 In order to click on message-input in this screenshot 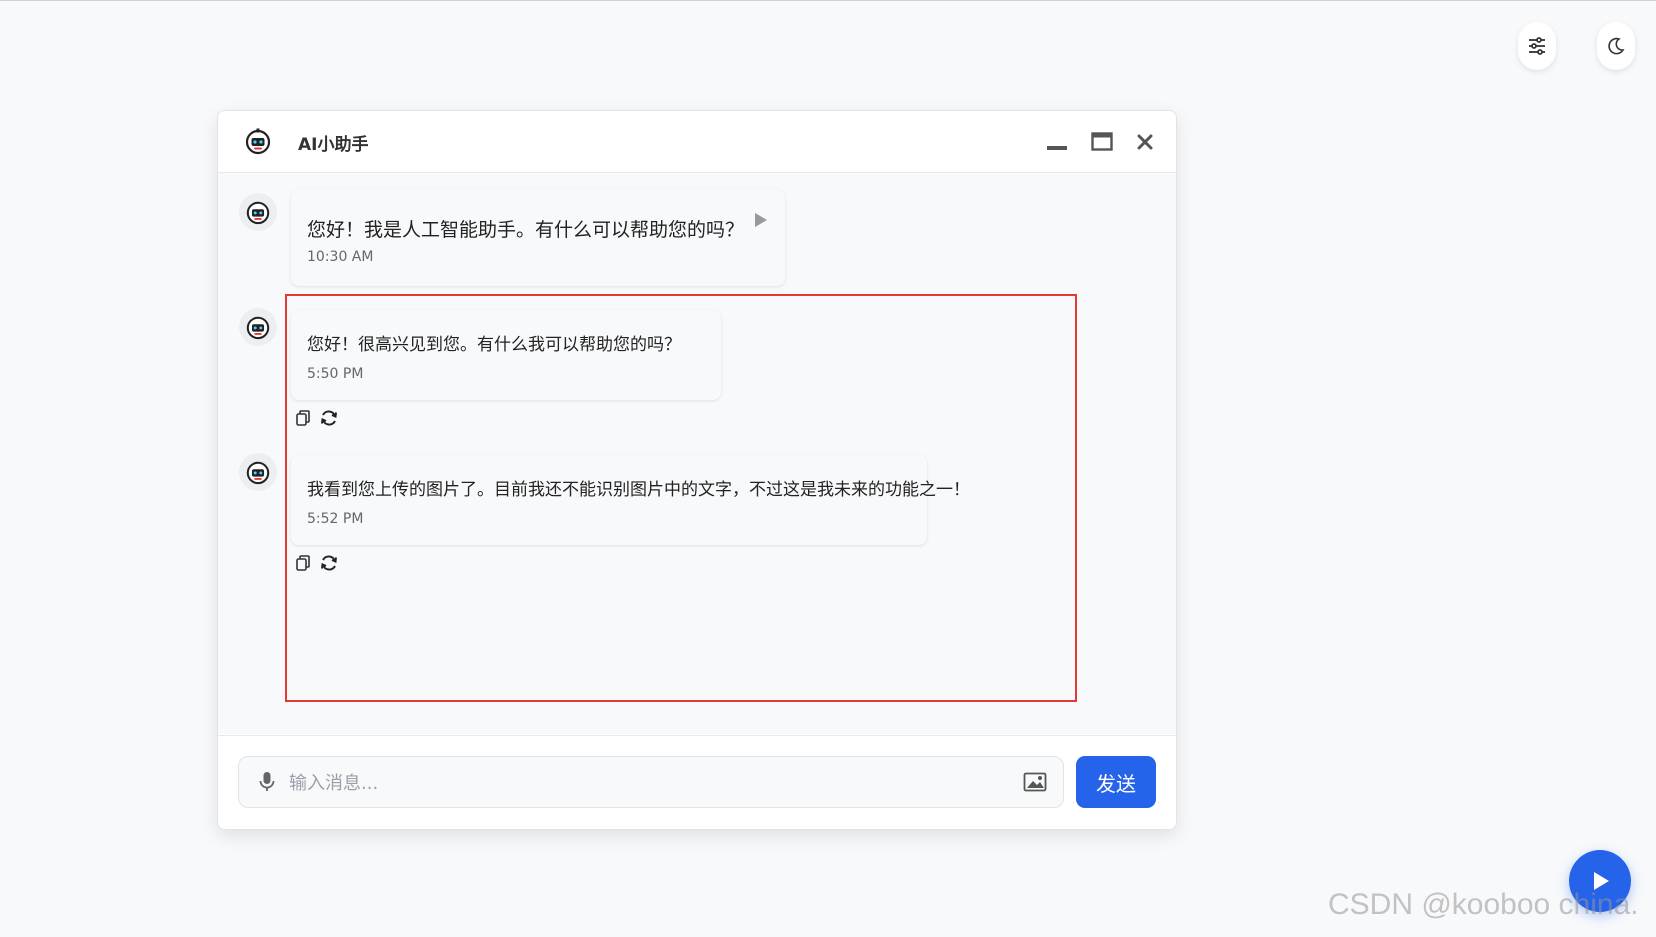, I will do `click(649, 783)`.